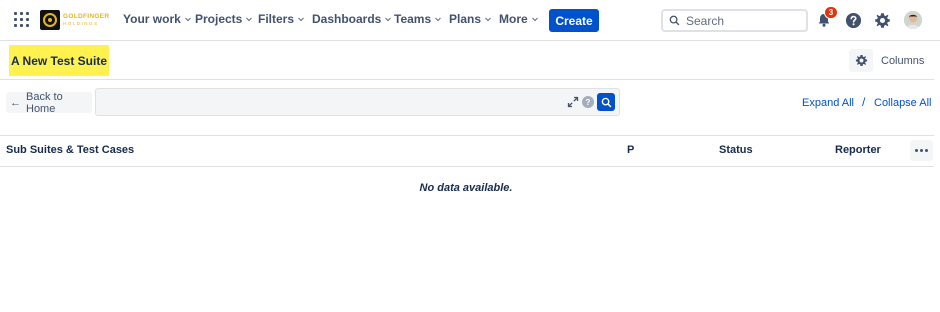 The image size is (940, 312). What do you see at coordinates (50, 20) in the screenshot?
I see `logo-emblem-icon` at bounding box center [50, 20].